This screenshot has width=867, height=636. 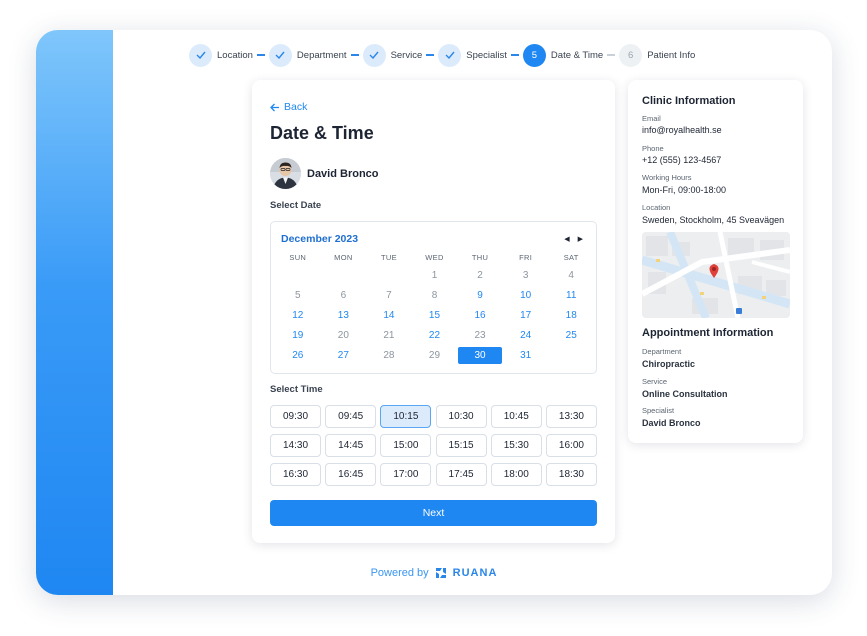 What do you see at coordinates (351, 416) in the screenshot?
I see `time-slot: 09:45` at bounding box center [351, 416].